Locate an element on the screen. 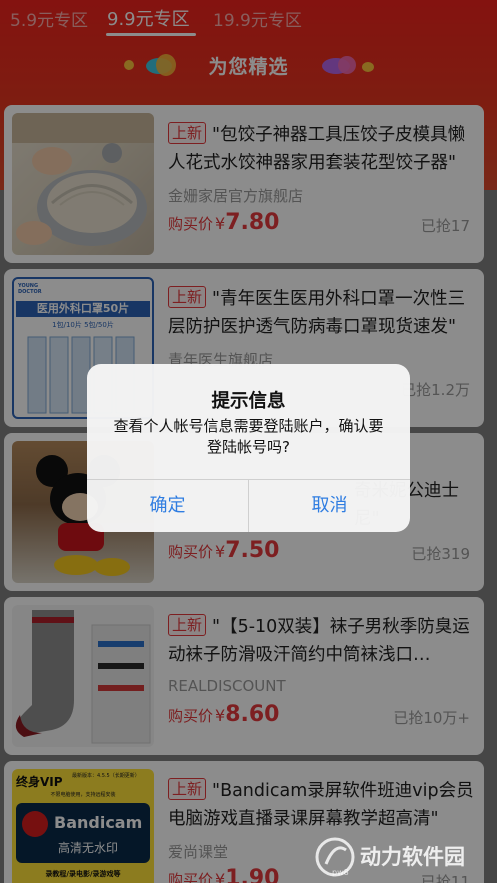  cancel-button: 取消 is located at coordinates (329, 505).